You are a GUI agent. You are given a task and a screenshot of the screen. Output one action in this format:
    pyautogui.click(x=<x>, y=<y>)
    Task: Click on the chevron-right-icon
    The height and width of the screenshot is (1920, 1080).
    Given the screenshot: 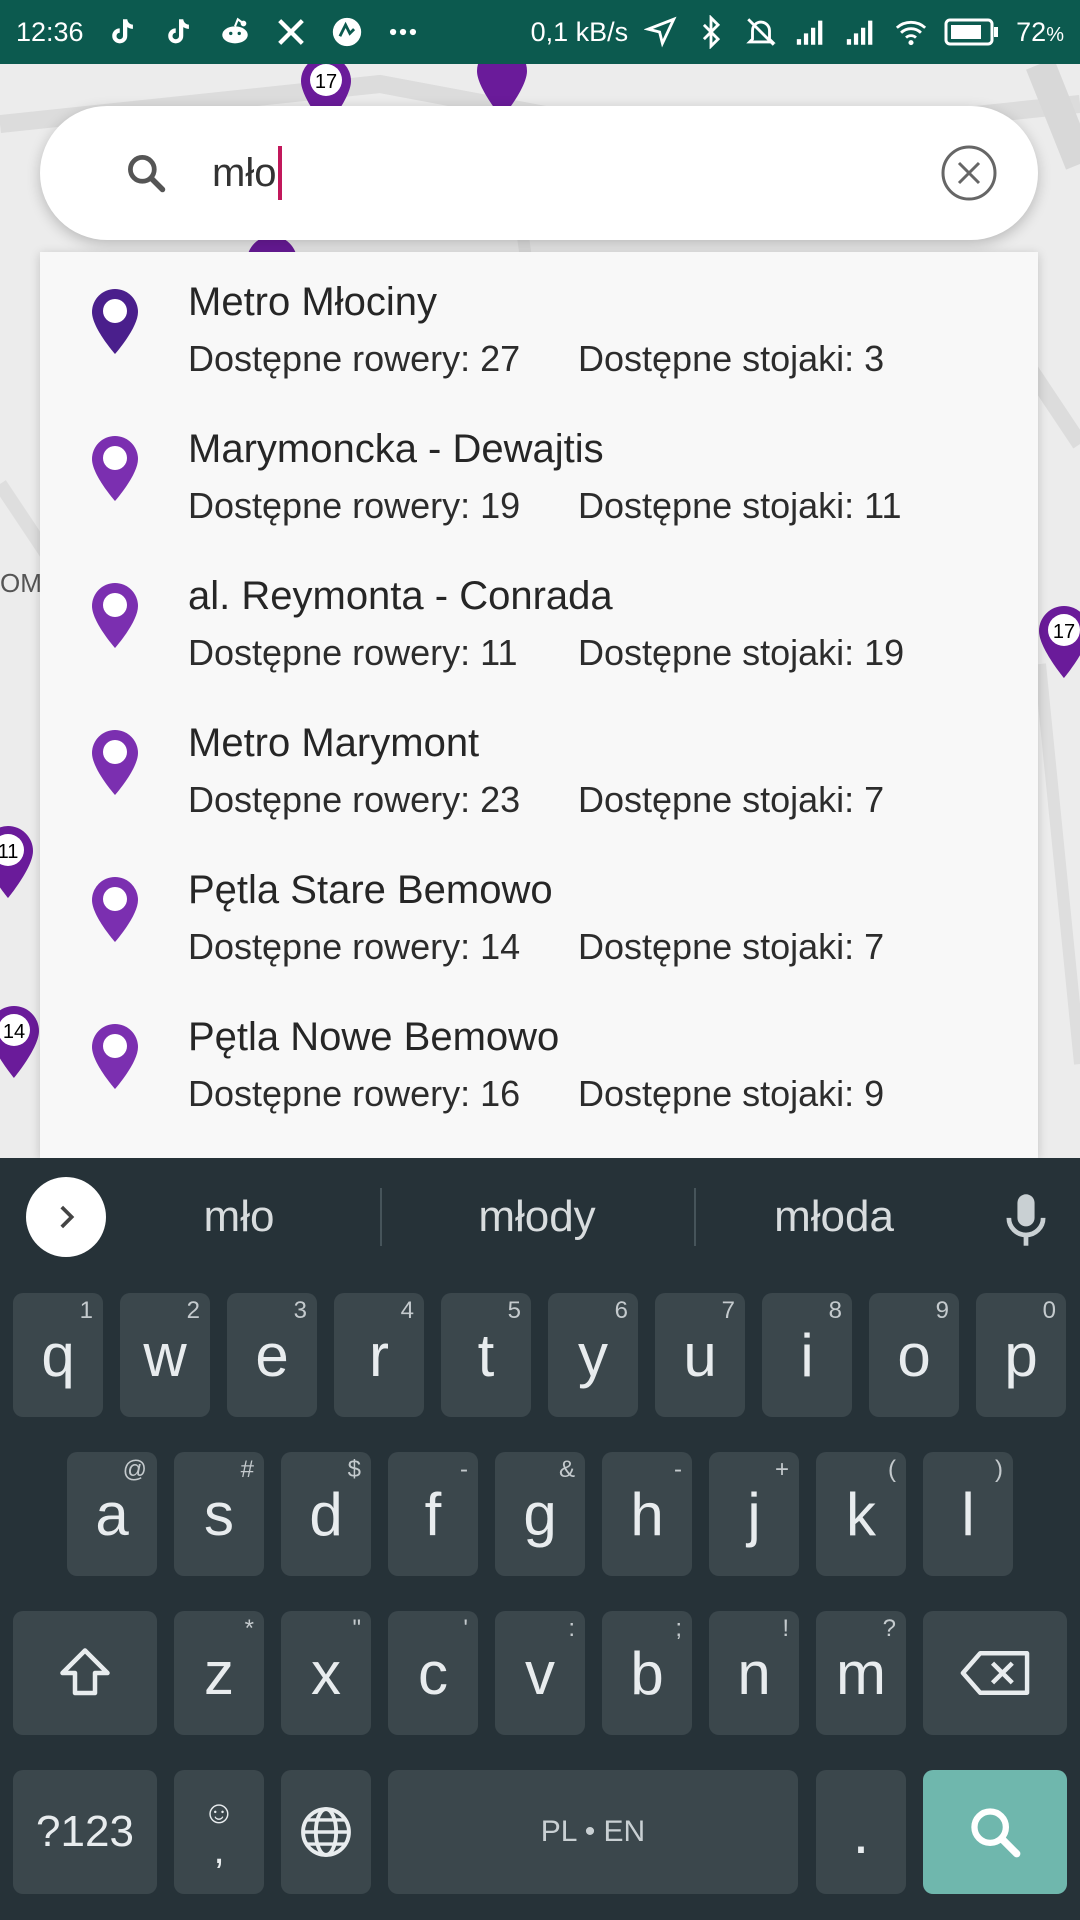 What is the action you would take?
    pyautogui.click(x=67, y=1217)
    